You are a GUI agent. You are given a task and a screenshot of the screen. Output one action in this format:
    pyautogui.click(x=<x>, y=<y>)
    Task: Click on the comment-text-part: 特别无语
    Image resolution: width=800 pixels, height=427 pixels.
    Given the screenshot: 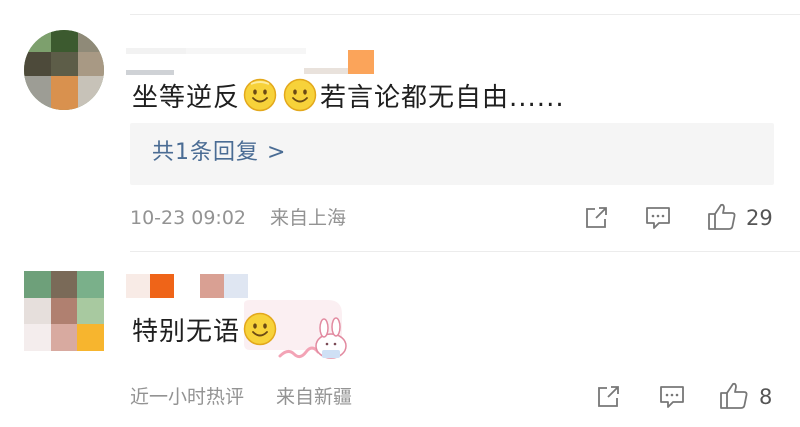 What is the action you would take?
    pyautogui.click(x=186, y=332)
    